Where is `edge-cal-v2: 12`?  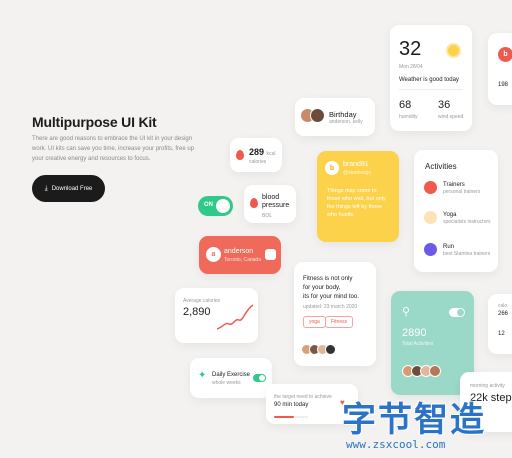
edge-cal-v2: 12 is located at coordinates (501, 334).